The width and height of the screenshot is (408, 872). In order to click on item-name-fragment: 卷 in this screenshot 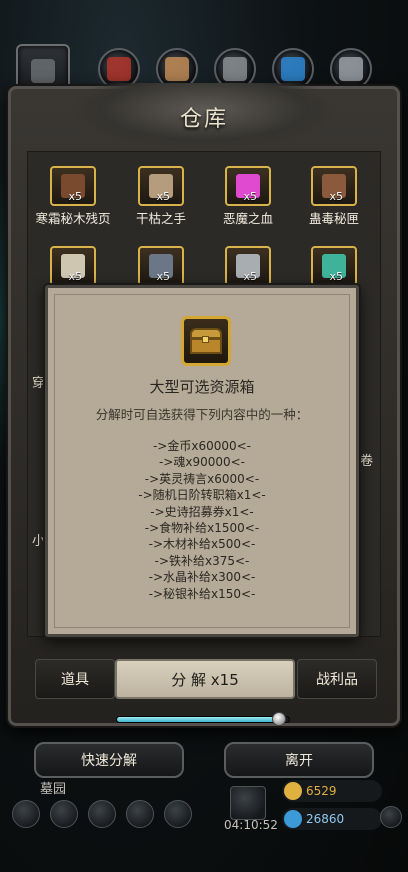, I will do `click(367, 461)`.